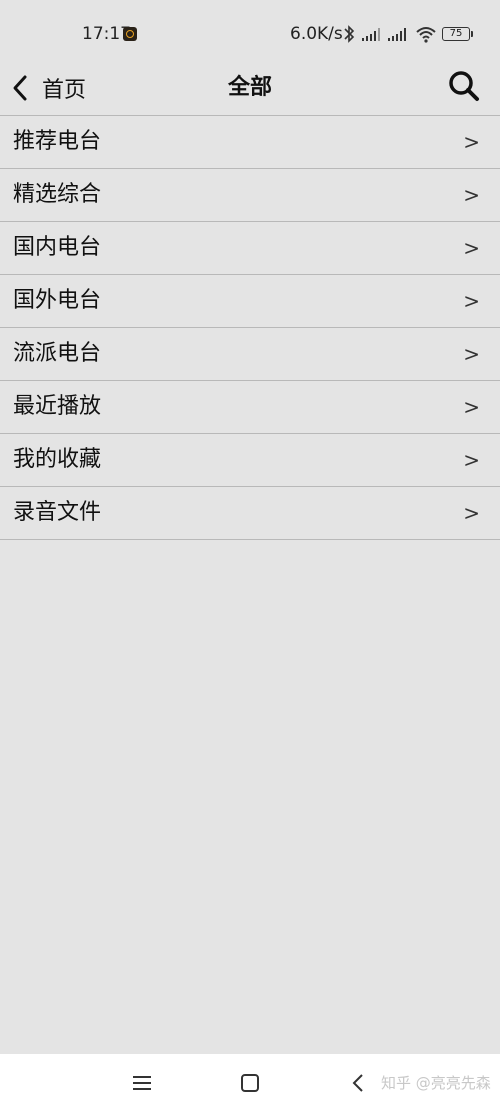 The width and height of the screenshot is (500, 1111). What do you see at coordinates (57, 141) in the screenshot?
I see `menu-item-label: 推荐电台` at bounding box center [57, 141].